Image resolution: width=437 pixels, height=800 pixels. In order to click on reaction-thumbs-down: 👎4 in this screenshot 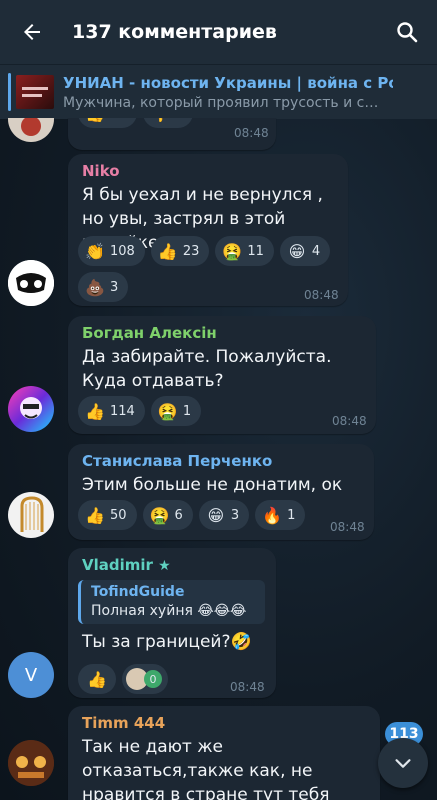, I will do `click(167, 123)`.